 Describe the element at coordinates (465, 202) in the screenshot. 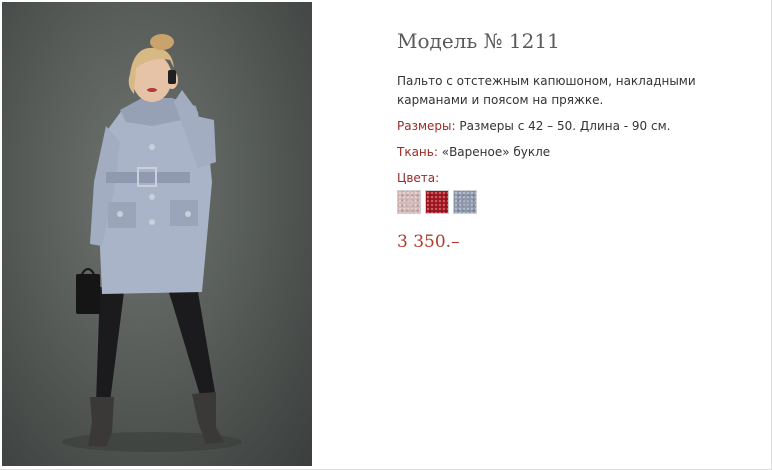

I see `color-swatch-grey-blue` at that location.